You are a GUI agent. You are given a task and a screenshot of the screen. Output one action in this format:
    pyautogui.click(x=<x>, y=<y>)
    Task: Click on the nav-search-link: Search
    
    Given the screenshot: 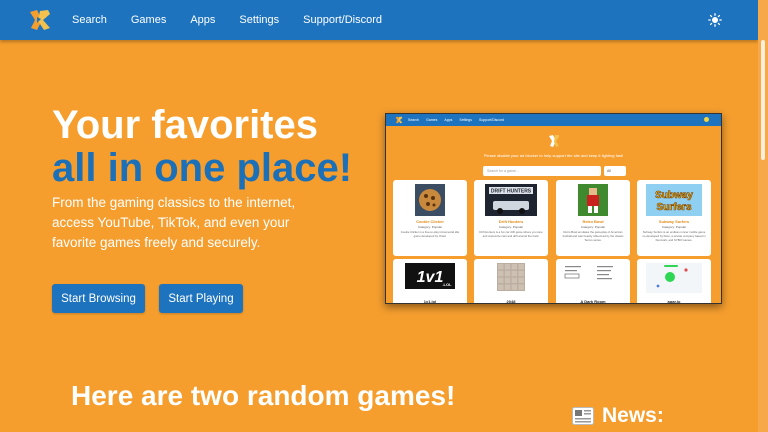 What is the action you would take?
    pyautogui.click(x=89, y=20)
    